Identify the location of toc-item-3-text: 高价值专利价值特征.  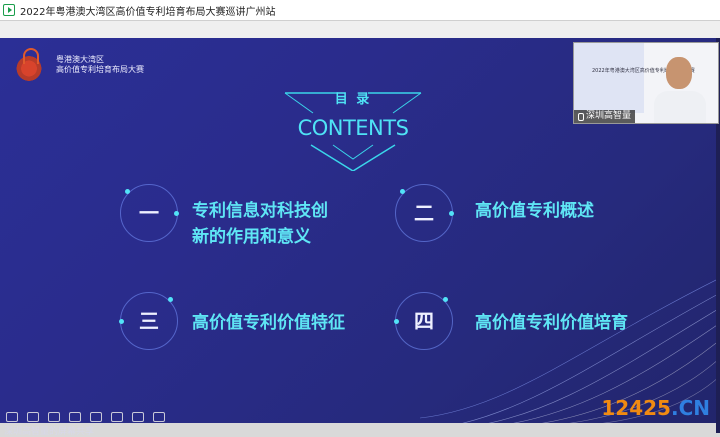
(268, 323).